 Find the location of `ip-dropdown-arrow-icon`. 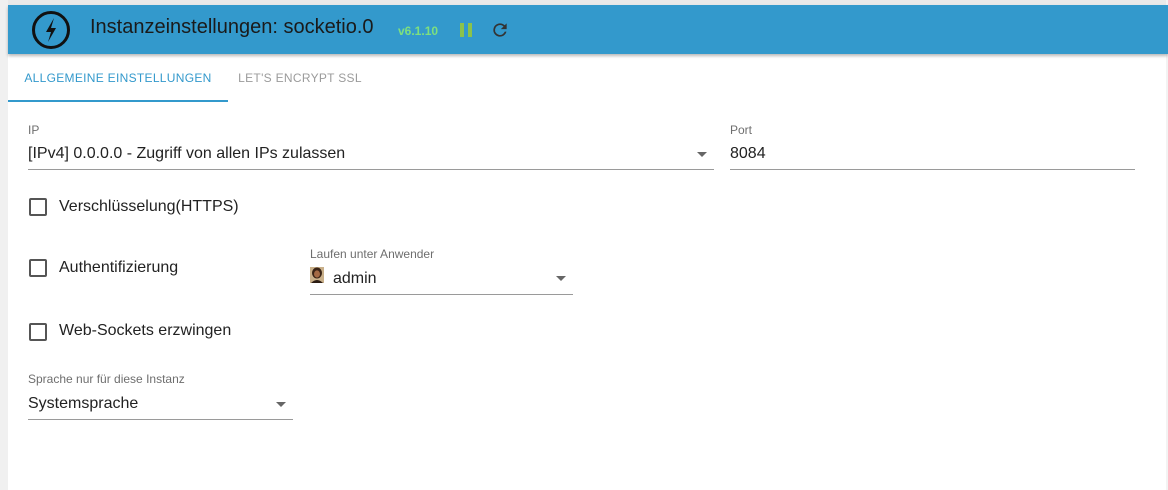

ip-dropdown-arrow-icon is located at coordinates (702, 154).